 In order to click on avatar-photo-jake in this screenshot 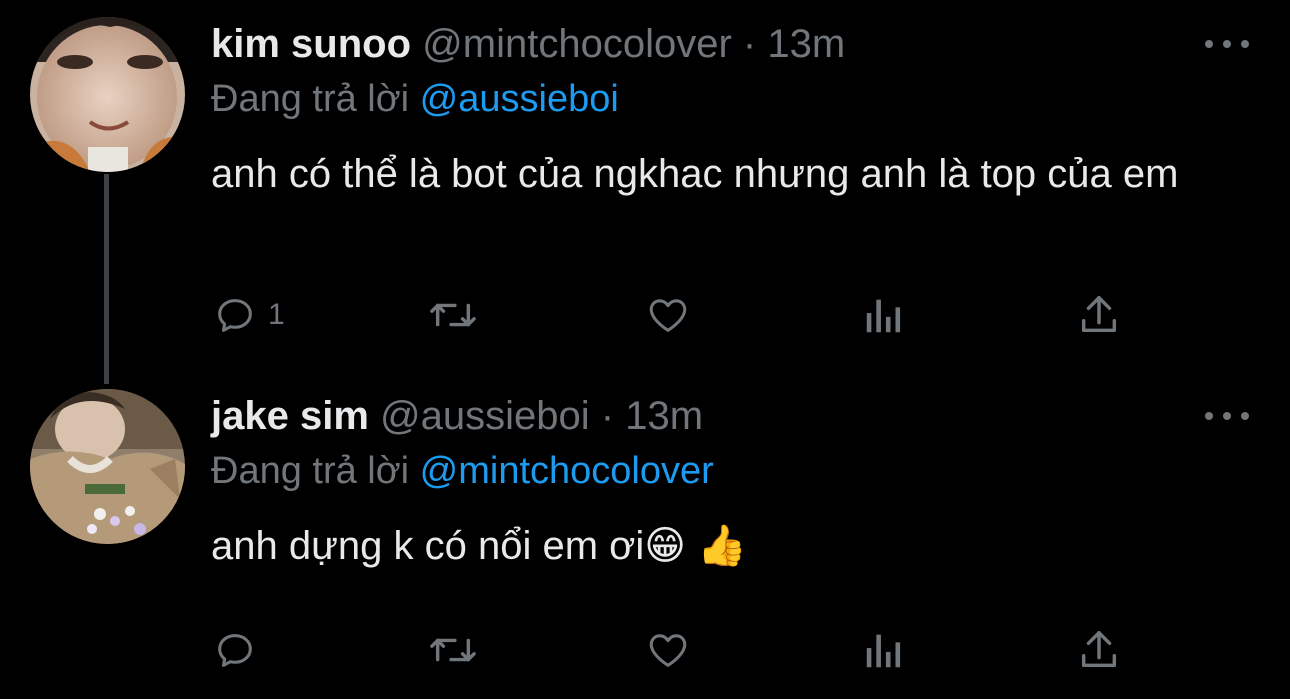, I will do `click(107, 466)`.